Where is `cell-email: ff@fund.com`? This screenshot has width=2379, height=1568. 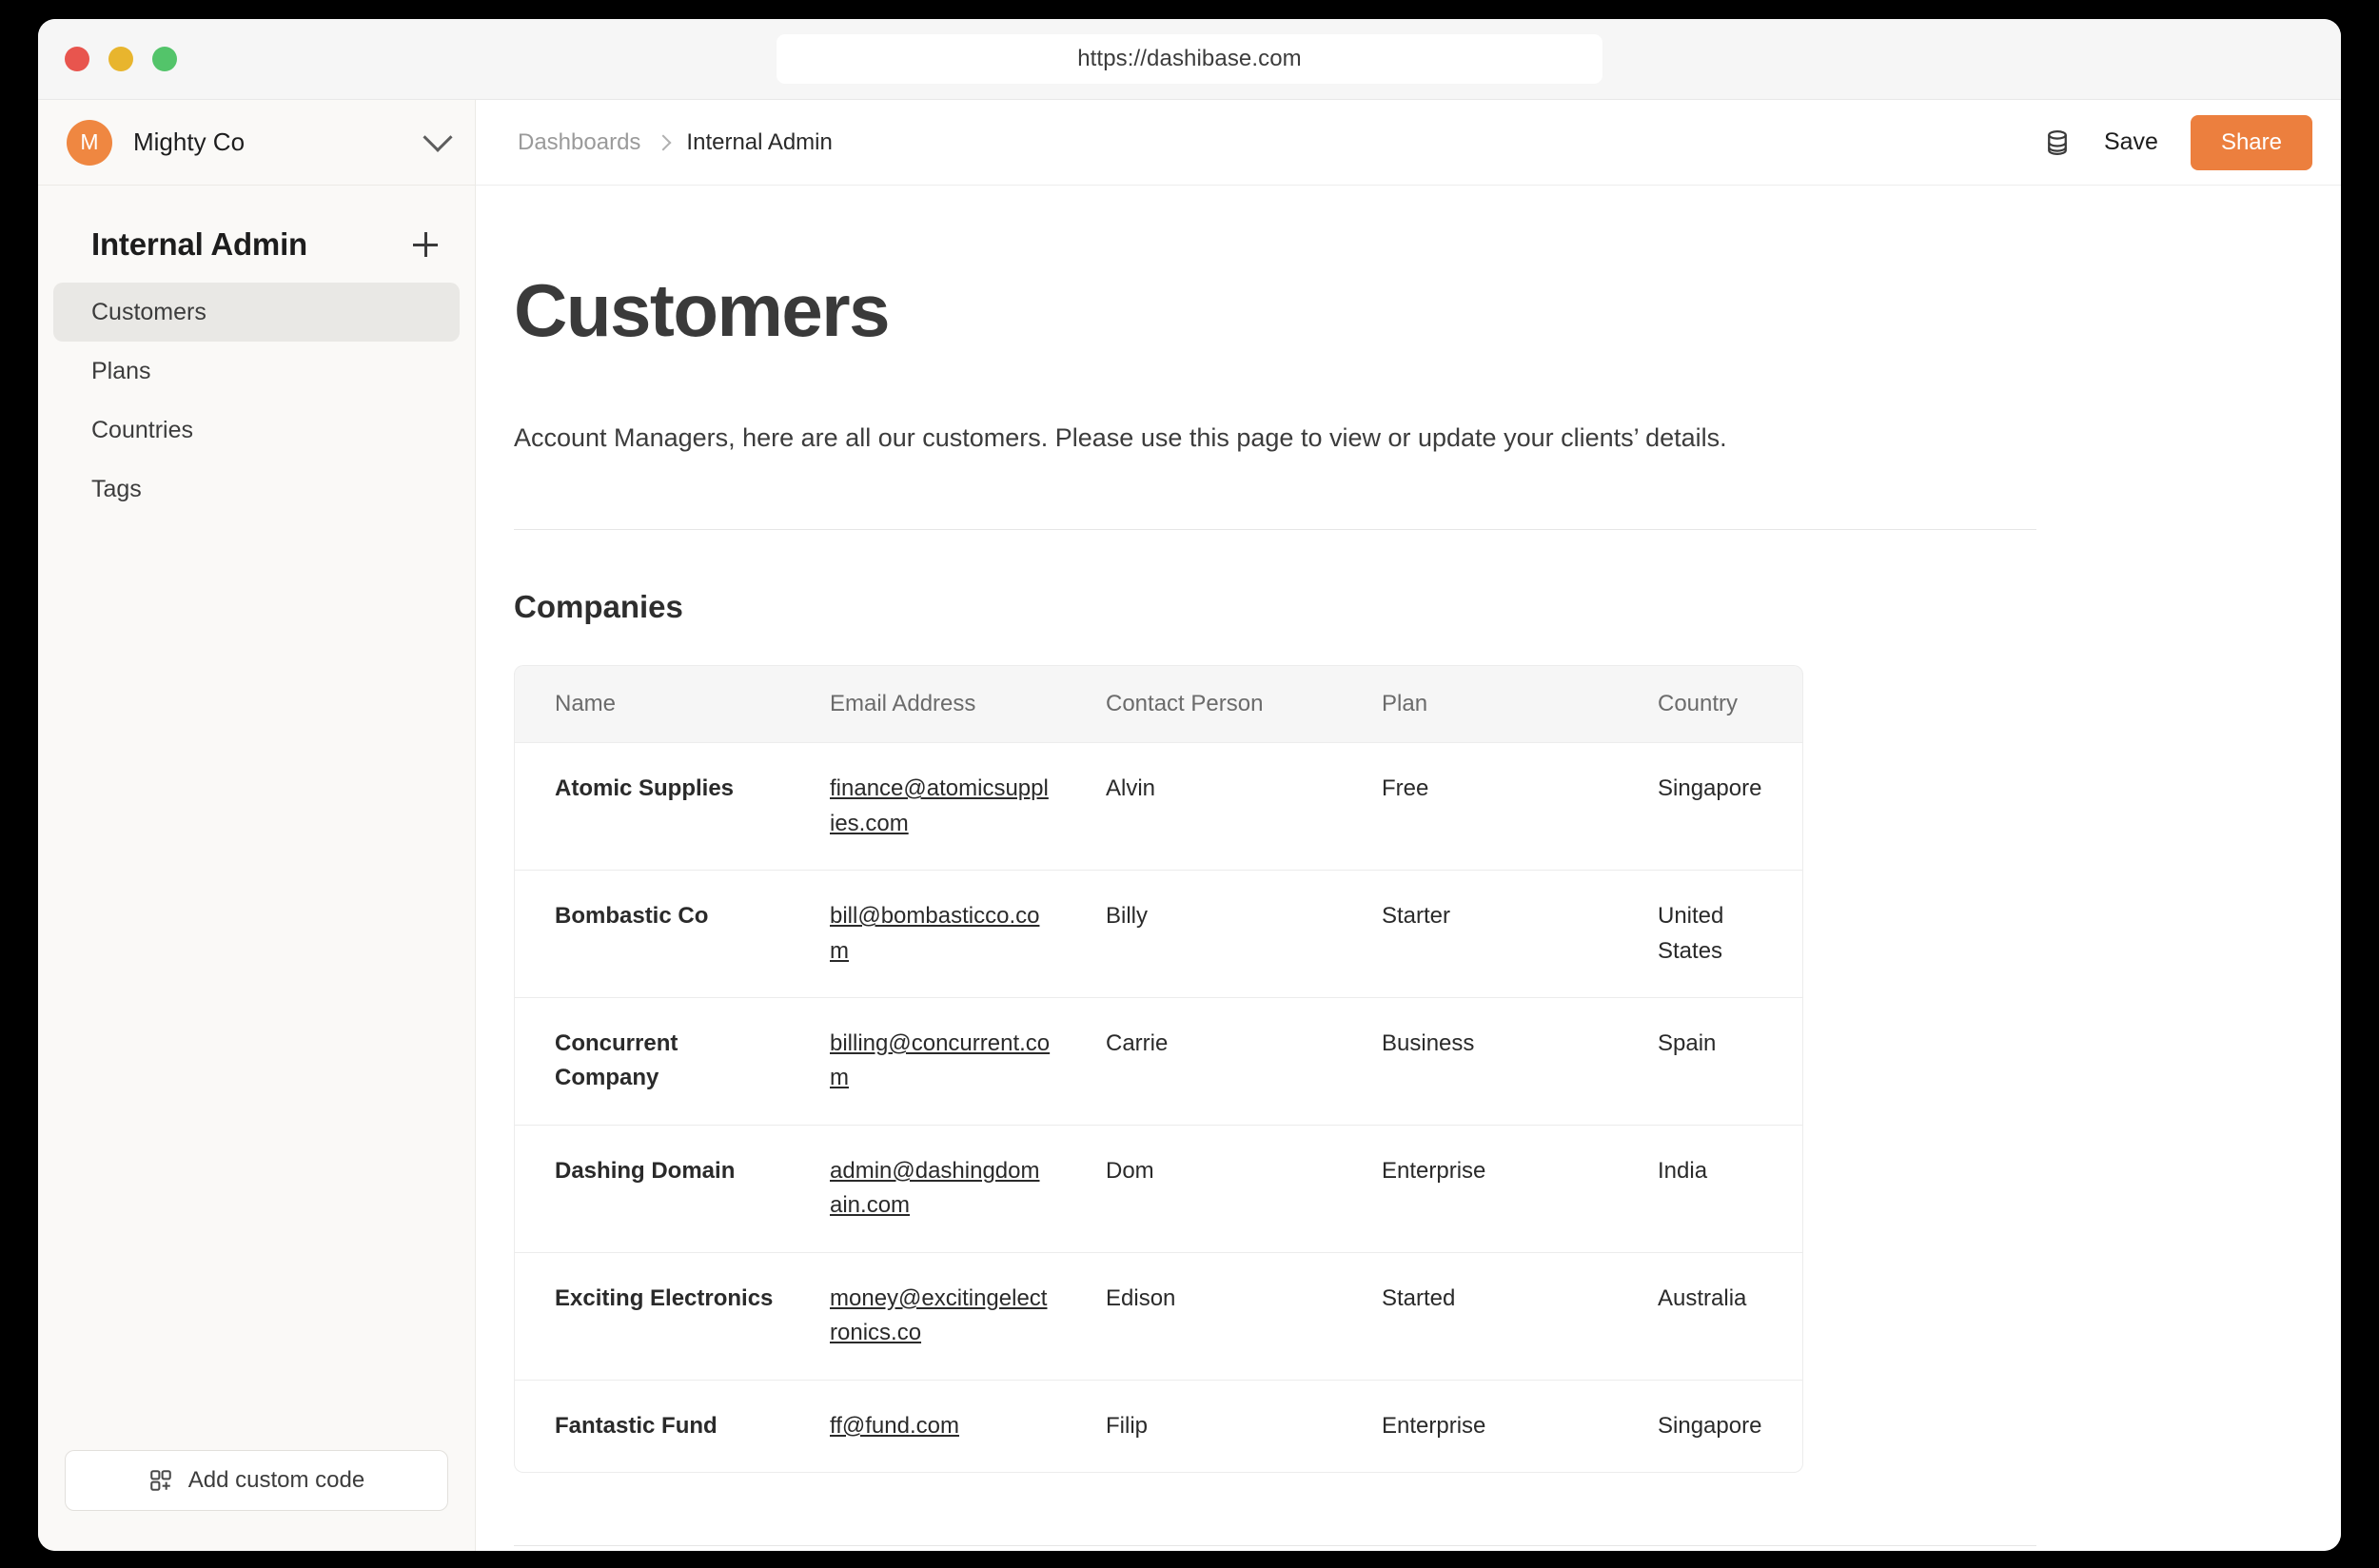 cell-email: ff@fund.com is located at coordinates (928, 1427).